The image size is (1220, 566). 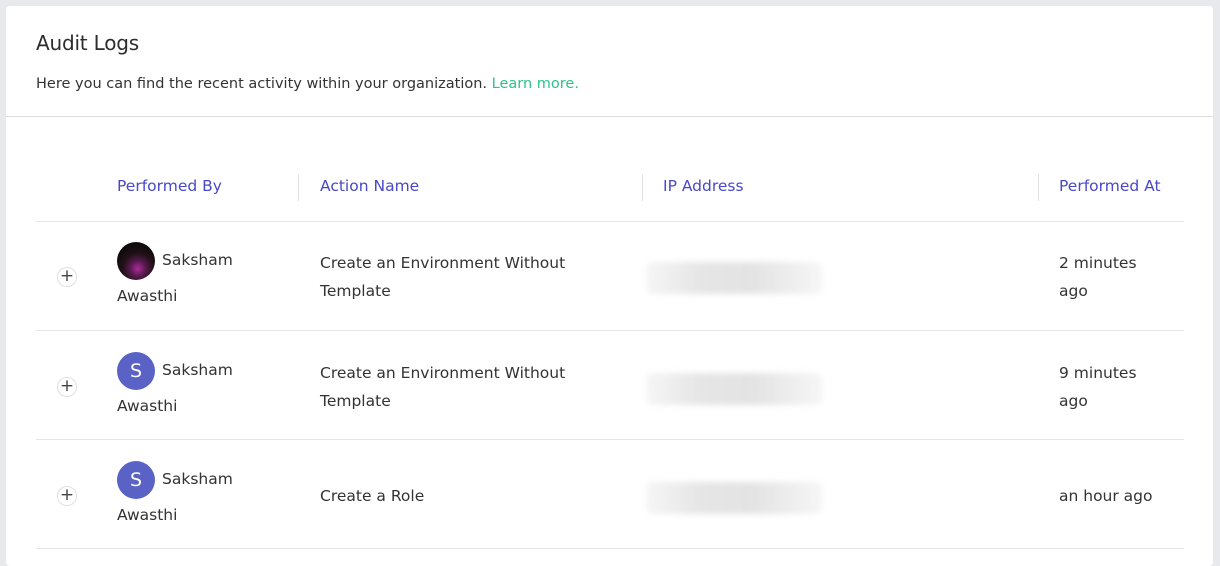 What do you see at coordinates (87, 43) in the screenshot?
I see `page-title: Audit Logs` at bounding box center [87, 43].